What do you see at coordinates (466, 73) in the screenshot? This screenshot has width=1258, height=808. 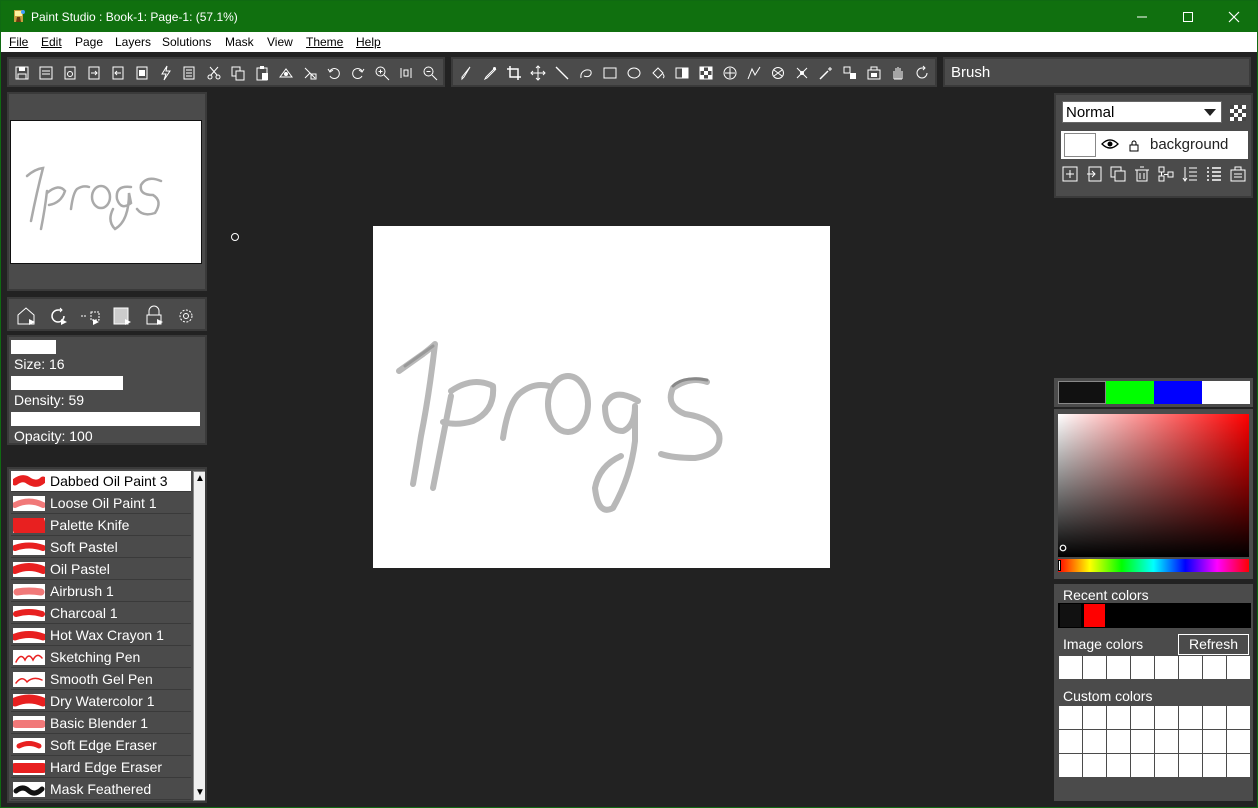 I see `brush-tool` at bounding box center [466, 73].